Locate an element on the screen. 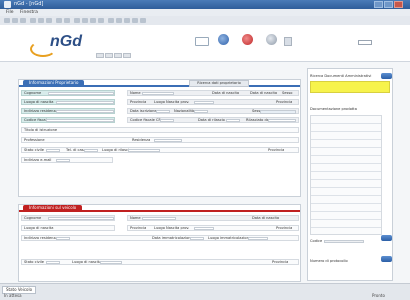 The height and width of the screenshot is (300, 410). close-button is located at coordinates (398, 4).